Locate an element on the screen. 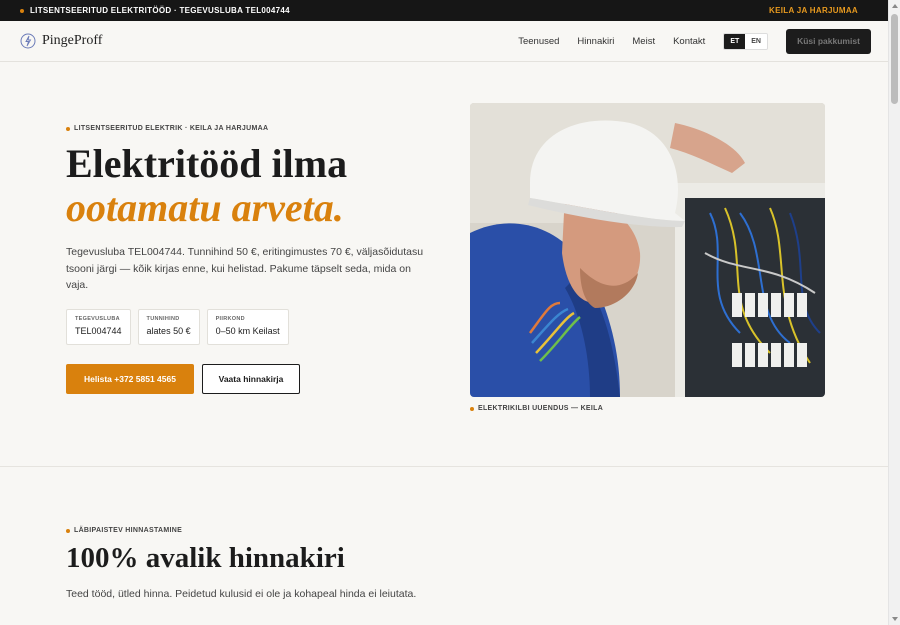 This screenshot has width=900, height=625. section-divider is located at coordinates (444, 466).